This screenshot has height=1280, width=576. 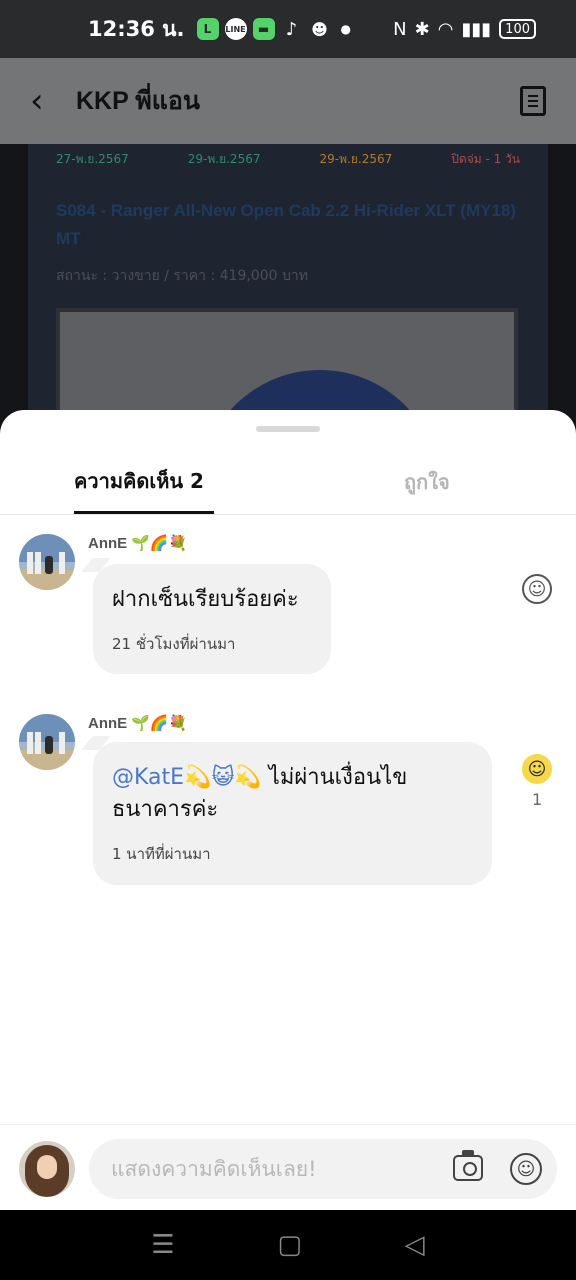 I want to click on back-icon: ◁, so click(x=415, y=1245).